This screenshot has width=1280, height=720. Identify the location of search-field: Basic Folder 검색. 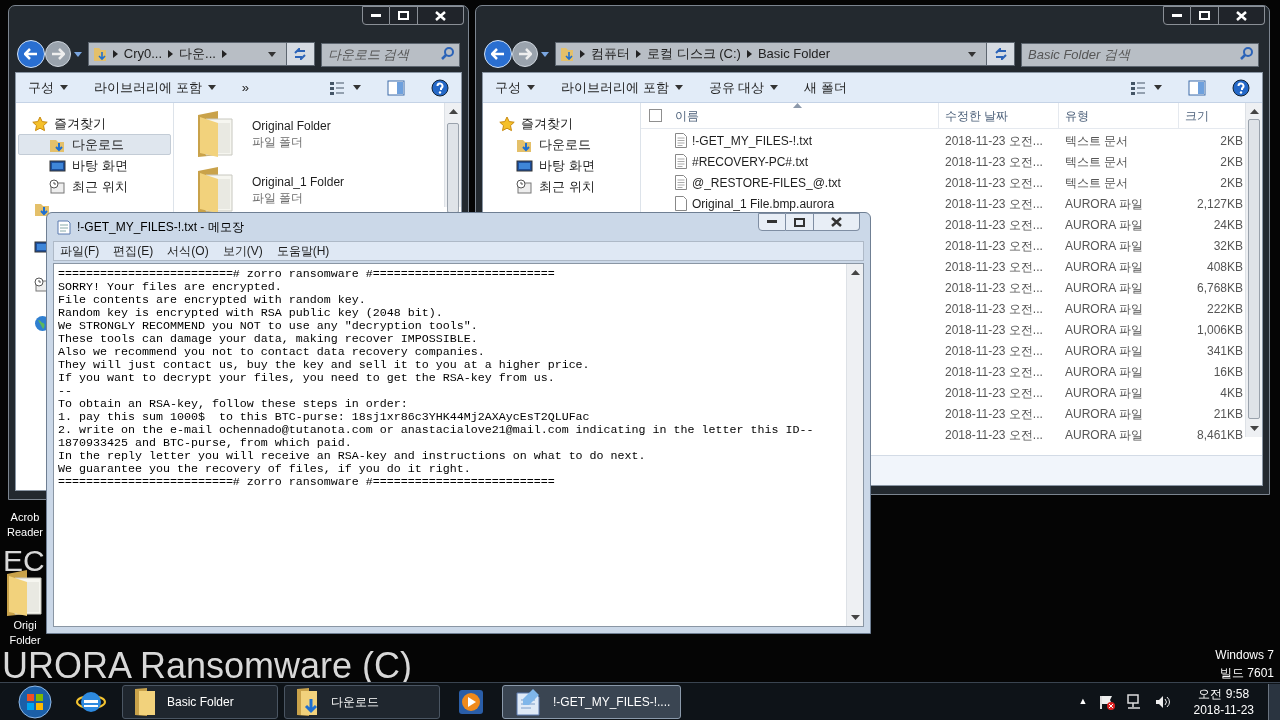
(1140, 54).